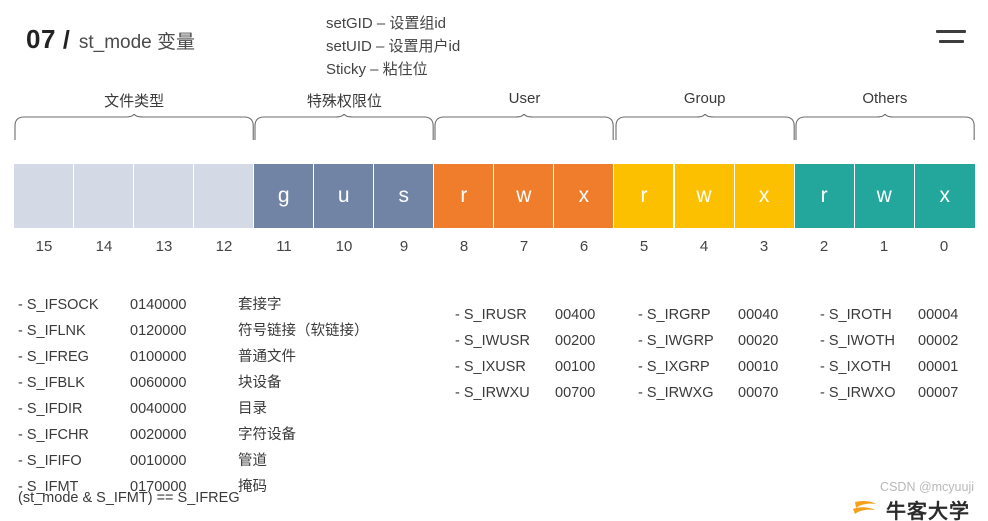  What do you see at coordinates (674, 367) in the screenshot?
I see `constant-name: - S_IXGRP` at bounding box center [674, 367].